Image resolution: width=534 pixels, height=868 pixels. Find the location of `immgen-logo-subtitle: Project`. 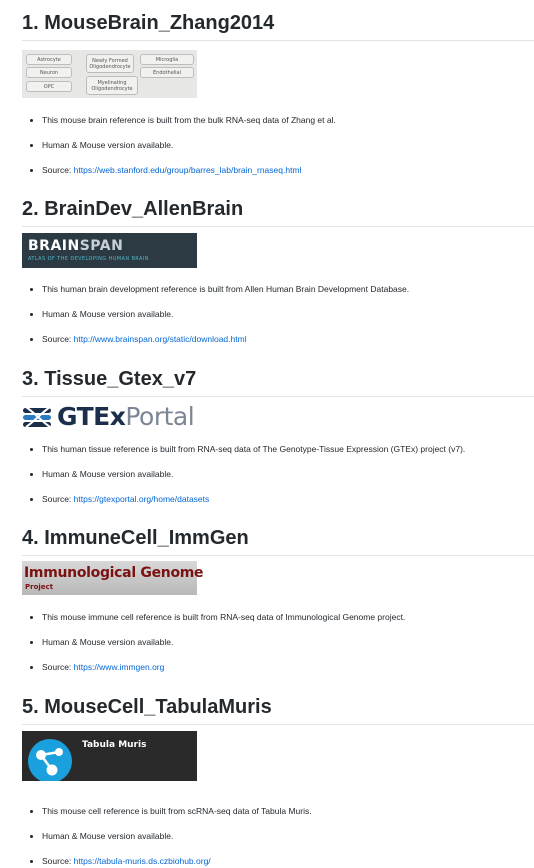

immgen-logo-subtitle: Project is located at coordinates (39, 587).